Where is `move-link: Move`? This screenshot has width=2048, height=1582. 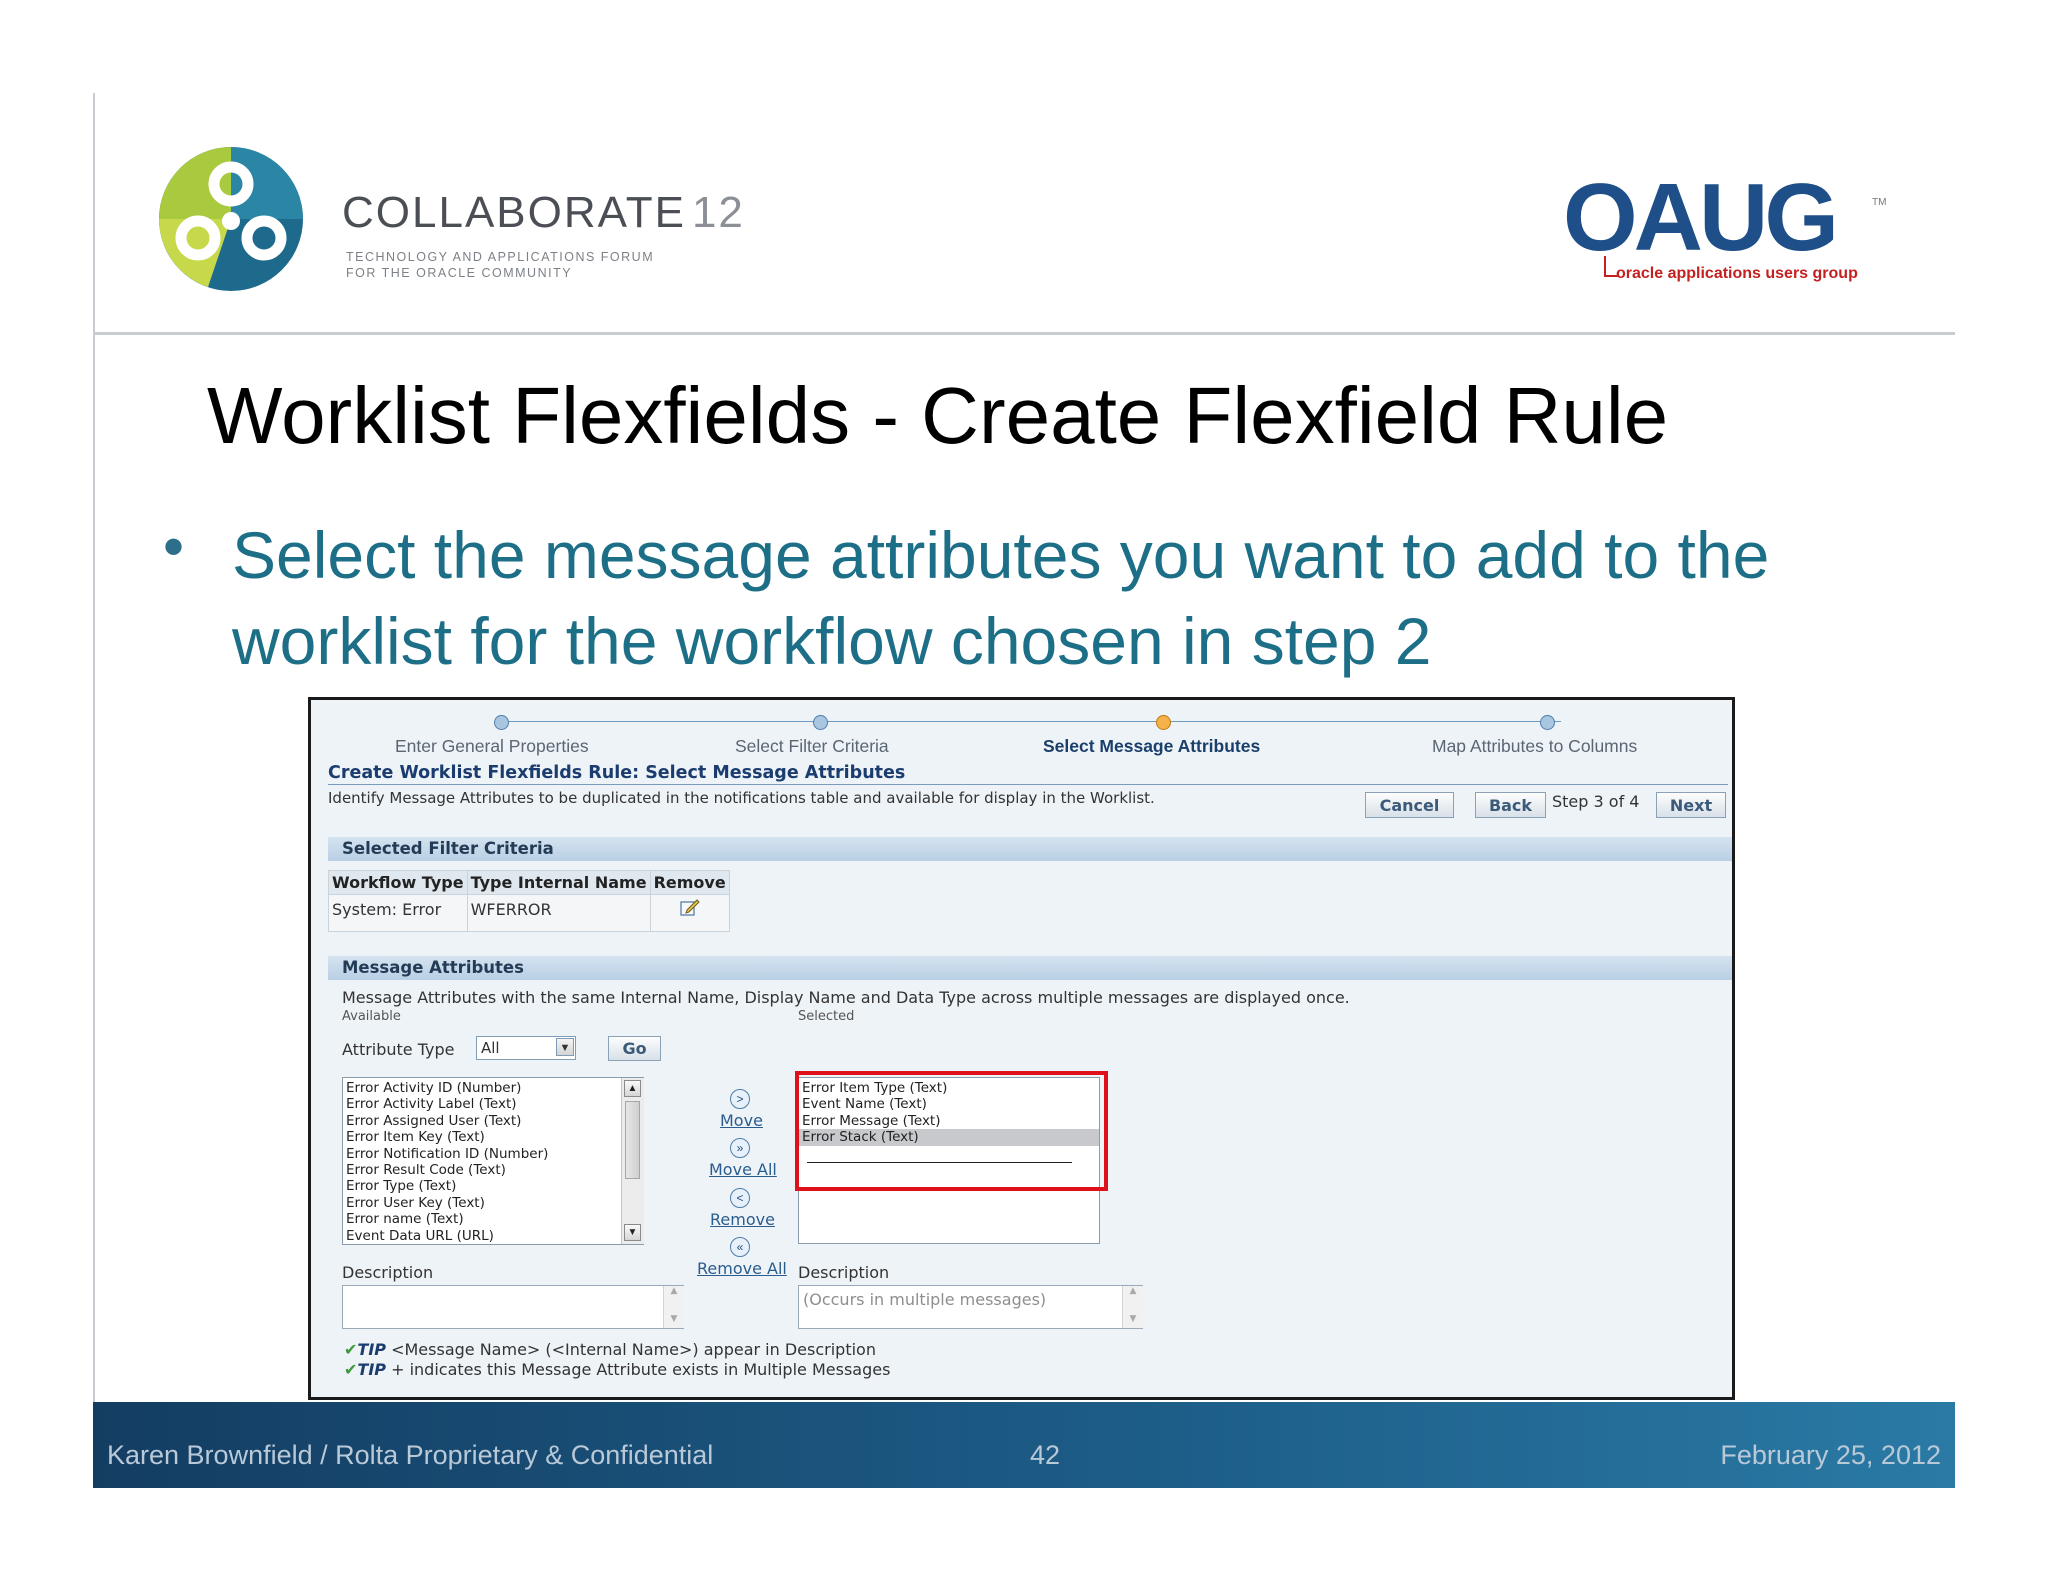
move-link: Move is located at coordinates (741, 1120).